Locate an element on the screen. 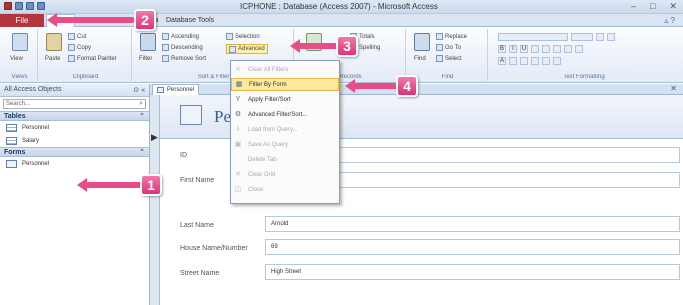  field-label-first-name: First Name is located at coordinates (197, 180).